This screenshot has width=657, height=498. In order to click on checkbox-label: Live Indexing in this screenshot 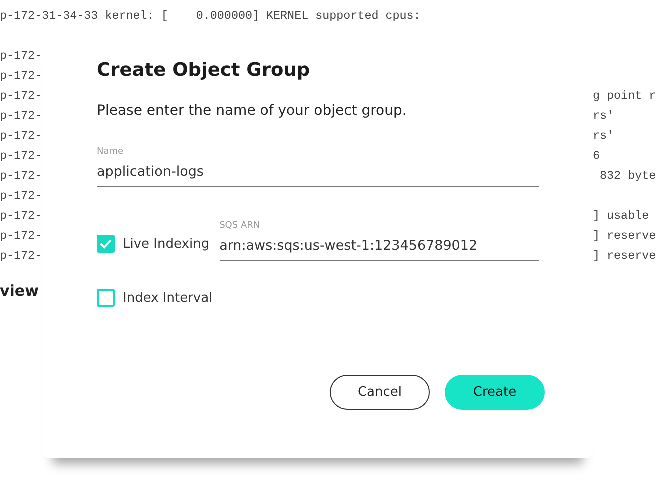, I will do `click(166, 244)`.